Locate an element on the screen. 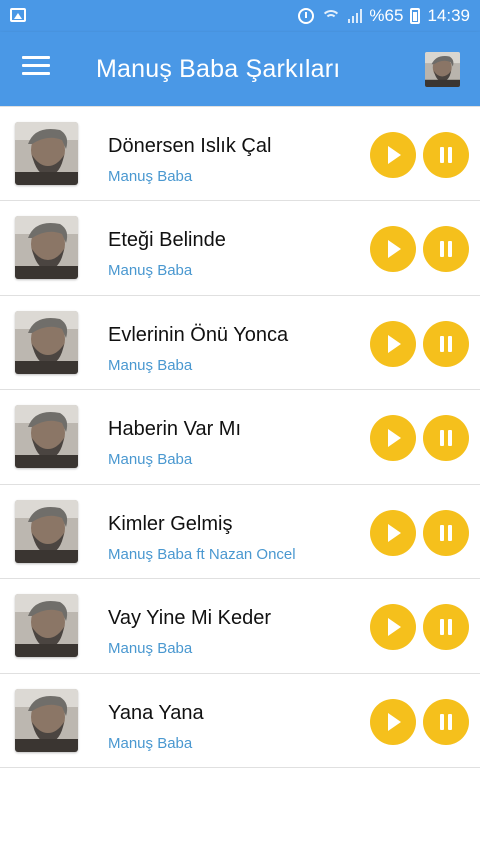 The image size is (480, 853). song-row: Vay Yine Mi Keder Manuş Baba is located at coordinates (240, 626).